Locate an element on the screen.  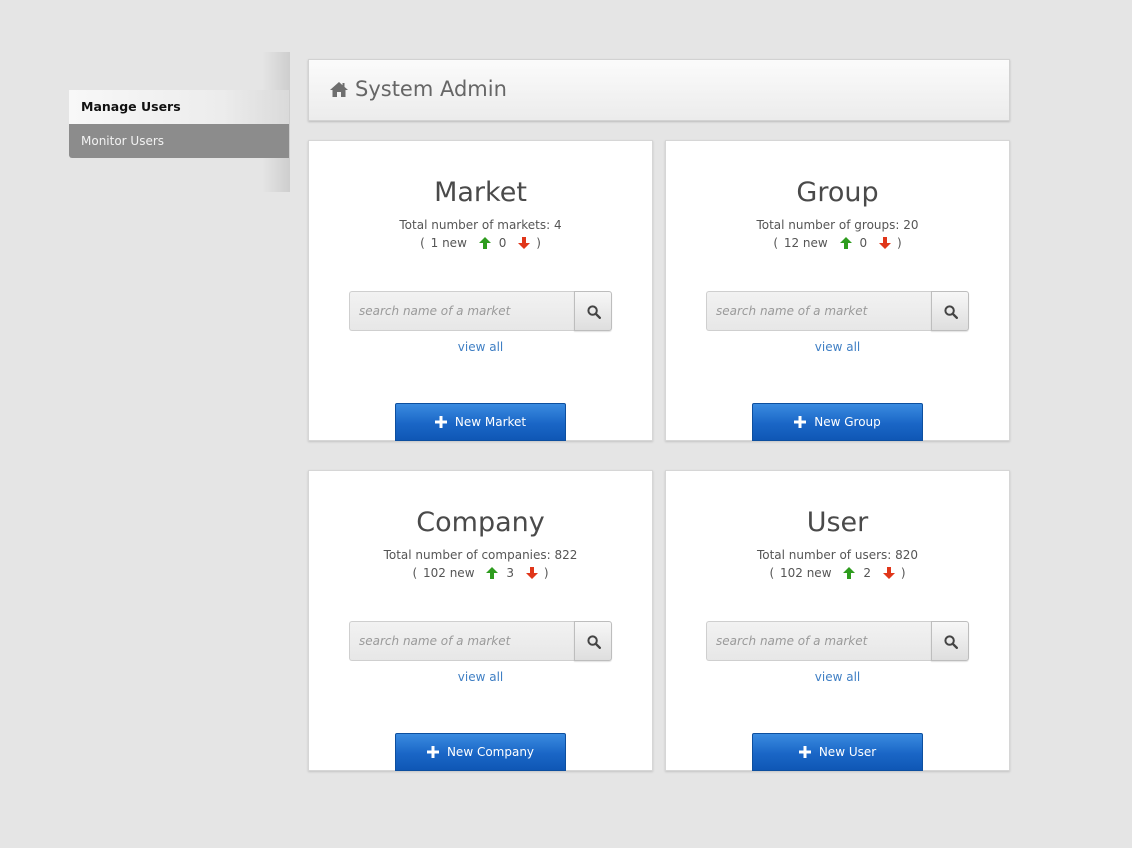
card-stats: ( 102 new 2 ) is located at coordinates (837, 574).